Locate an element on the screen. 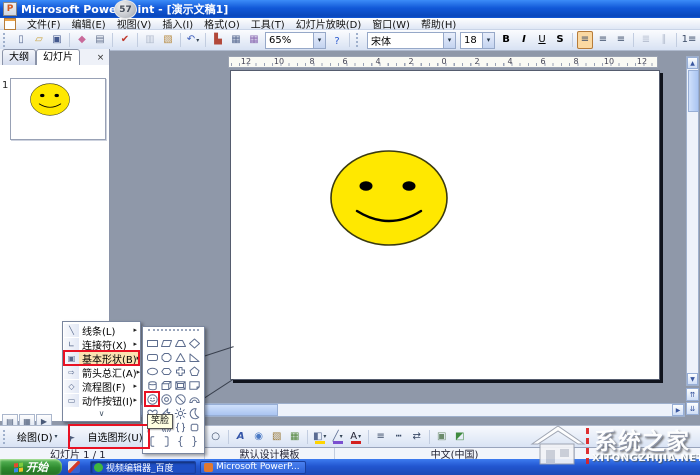 The height and width of the screenshot is (475, 700). paste-icon: ▧ is located at coordinates (168, 40).